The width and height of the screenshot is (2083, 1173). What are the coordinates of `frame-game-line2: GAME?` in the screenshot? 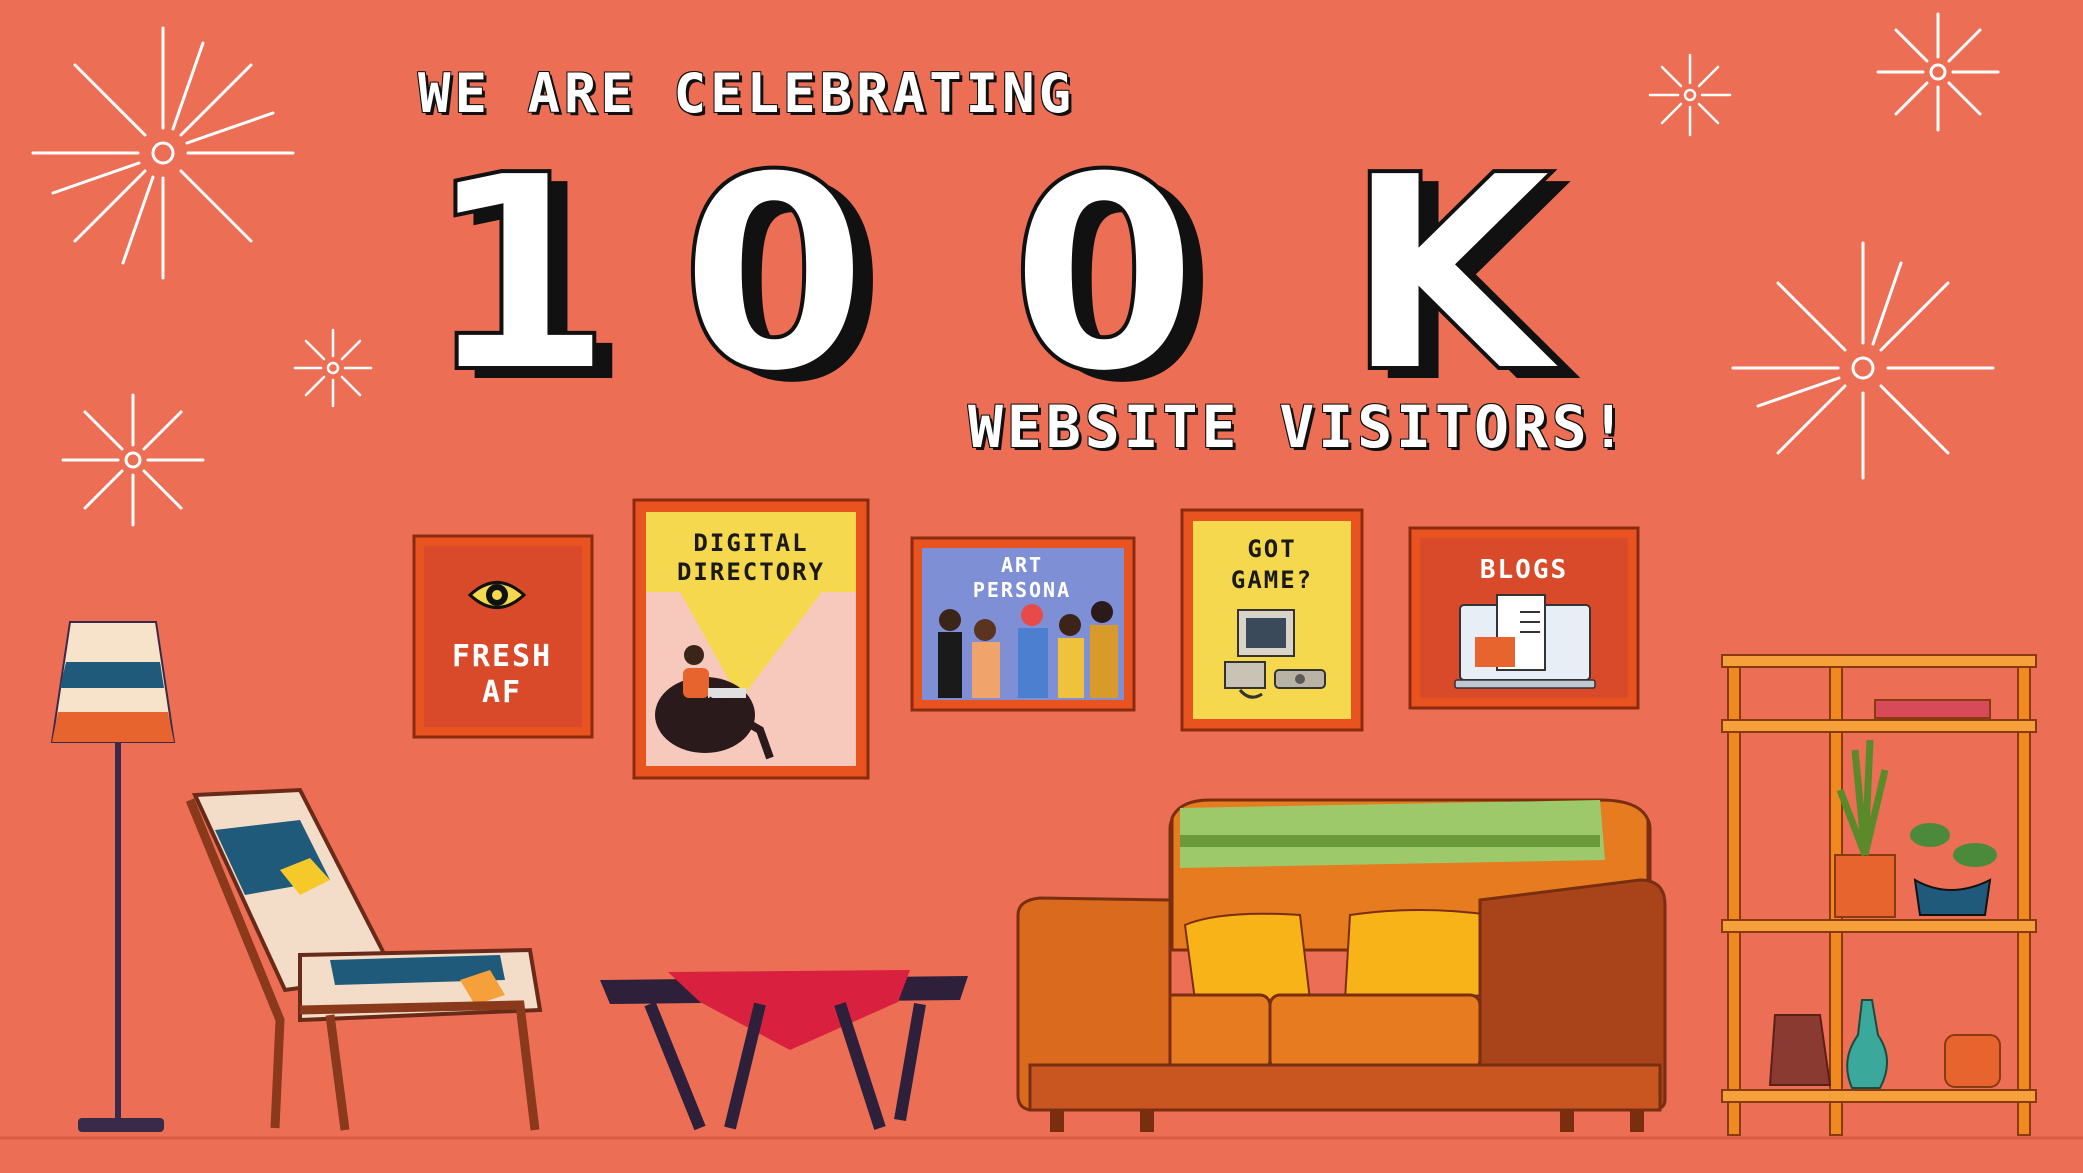 It's located at (1272, 580).